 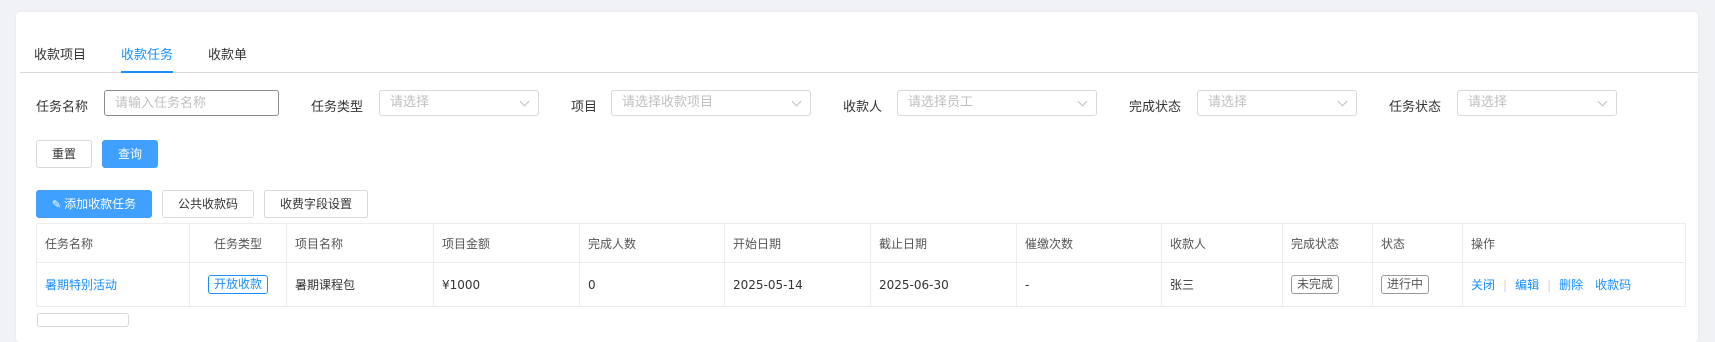 I want to click on query-button: 查询, so click(x=130, y=154).